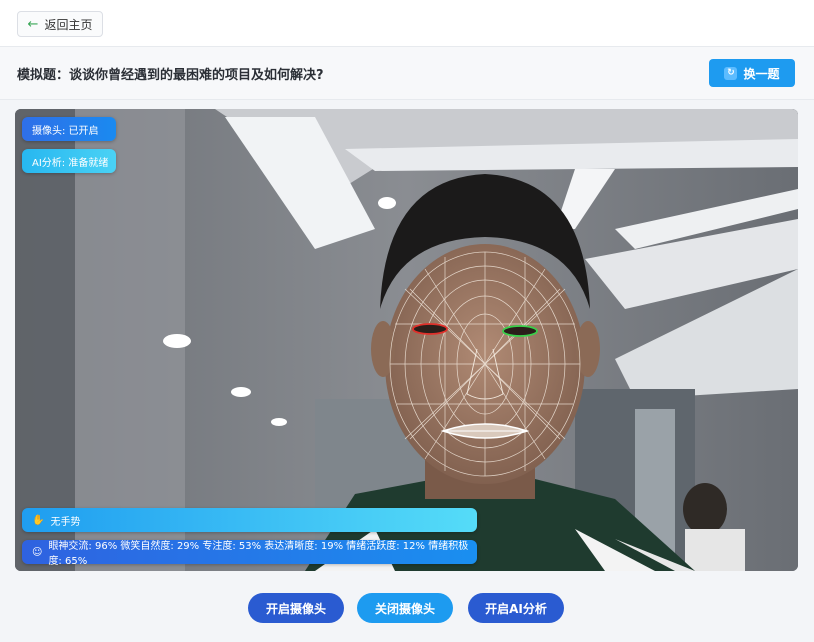  I want to click on back-home-button: ← 返回主页, so click(60, 24).